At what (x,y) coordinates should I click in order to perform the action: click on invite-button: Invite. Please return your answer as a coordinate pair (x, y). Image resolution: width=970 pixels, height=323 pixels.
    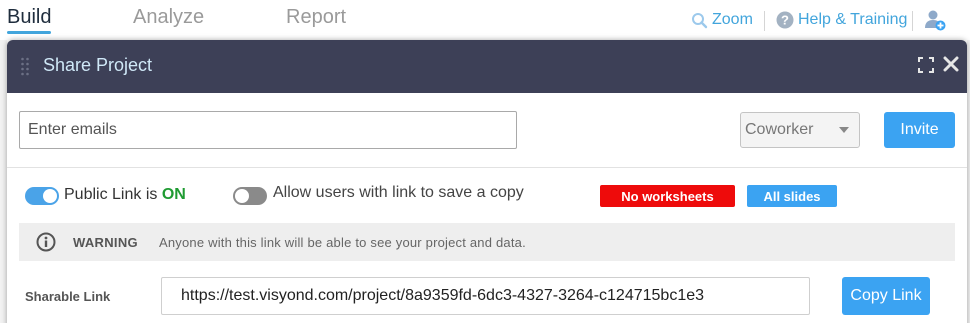
    Looking at the image, I should click on (919, 130).